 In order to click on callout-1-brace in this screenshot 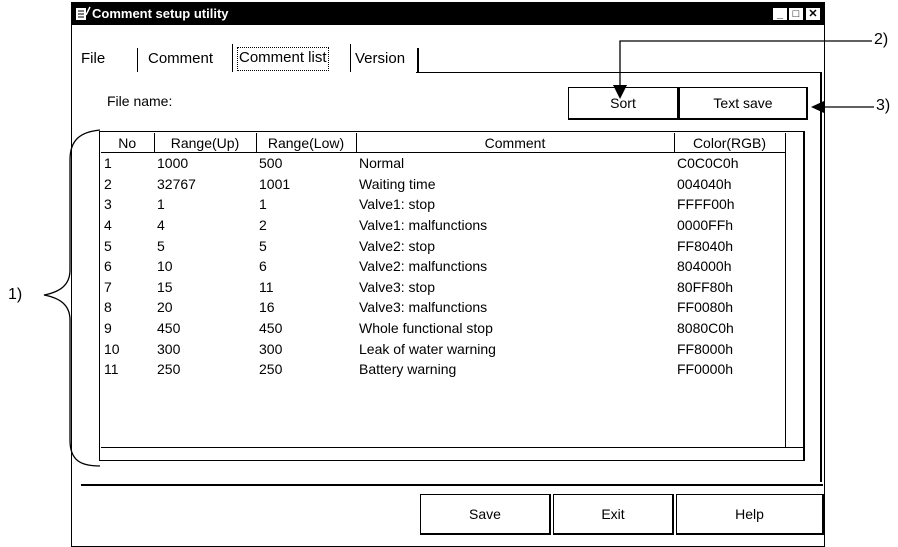, I will do `click(72, 298)`.